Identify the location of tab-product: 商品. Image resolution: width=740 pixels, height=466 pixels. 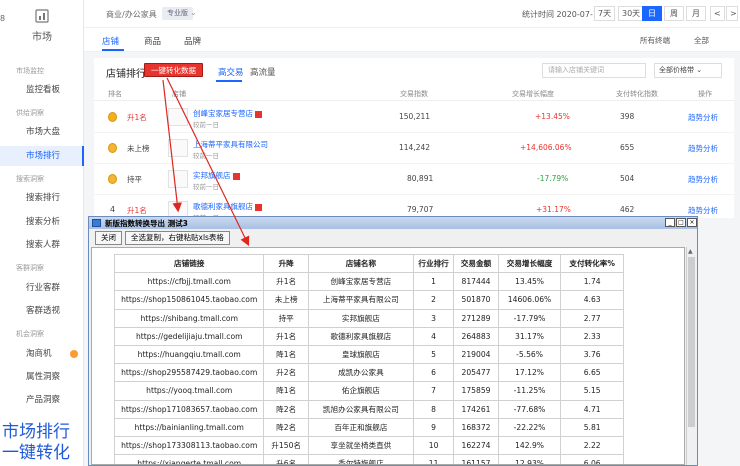
(152, 41).